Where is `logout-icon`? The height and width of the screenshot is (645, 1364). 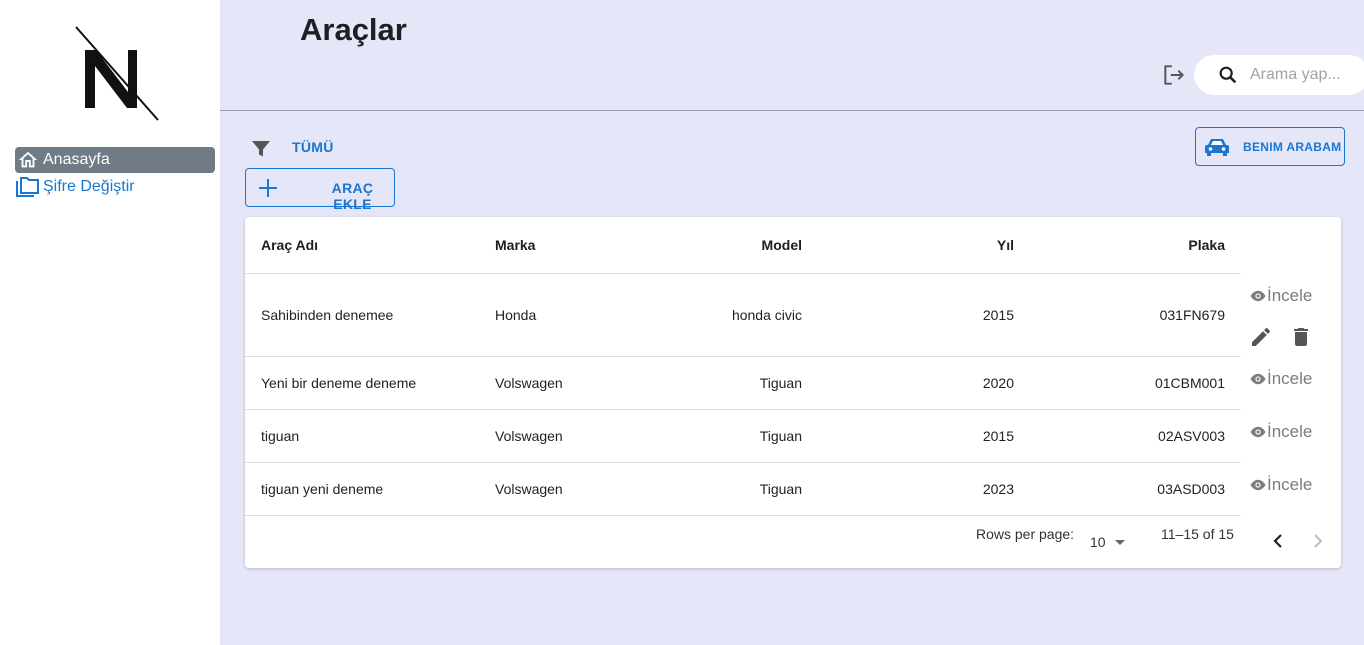
logout-icon is located at coordinates (1174, 75).